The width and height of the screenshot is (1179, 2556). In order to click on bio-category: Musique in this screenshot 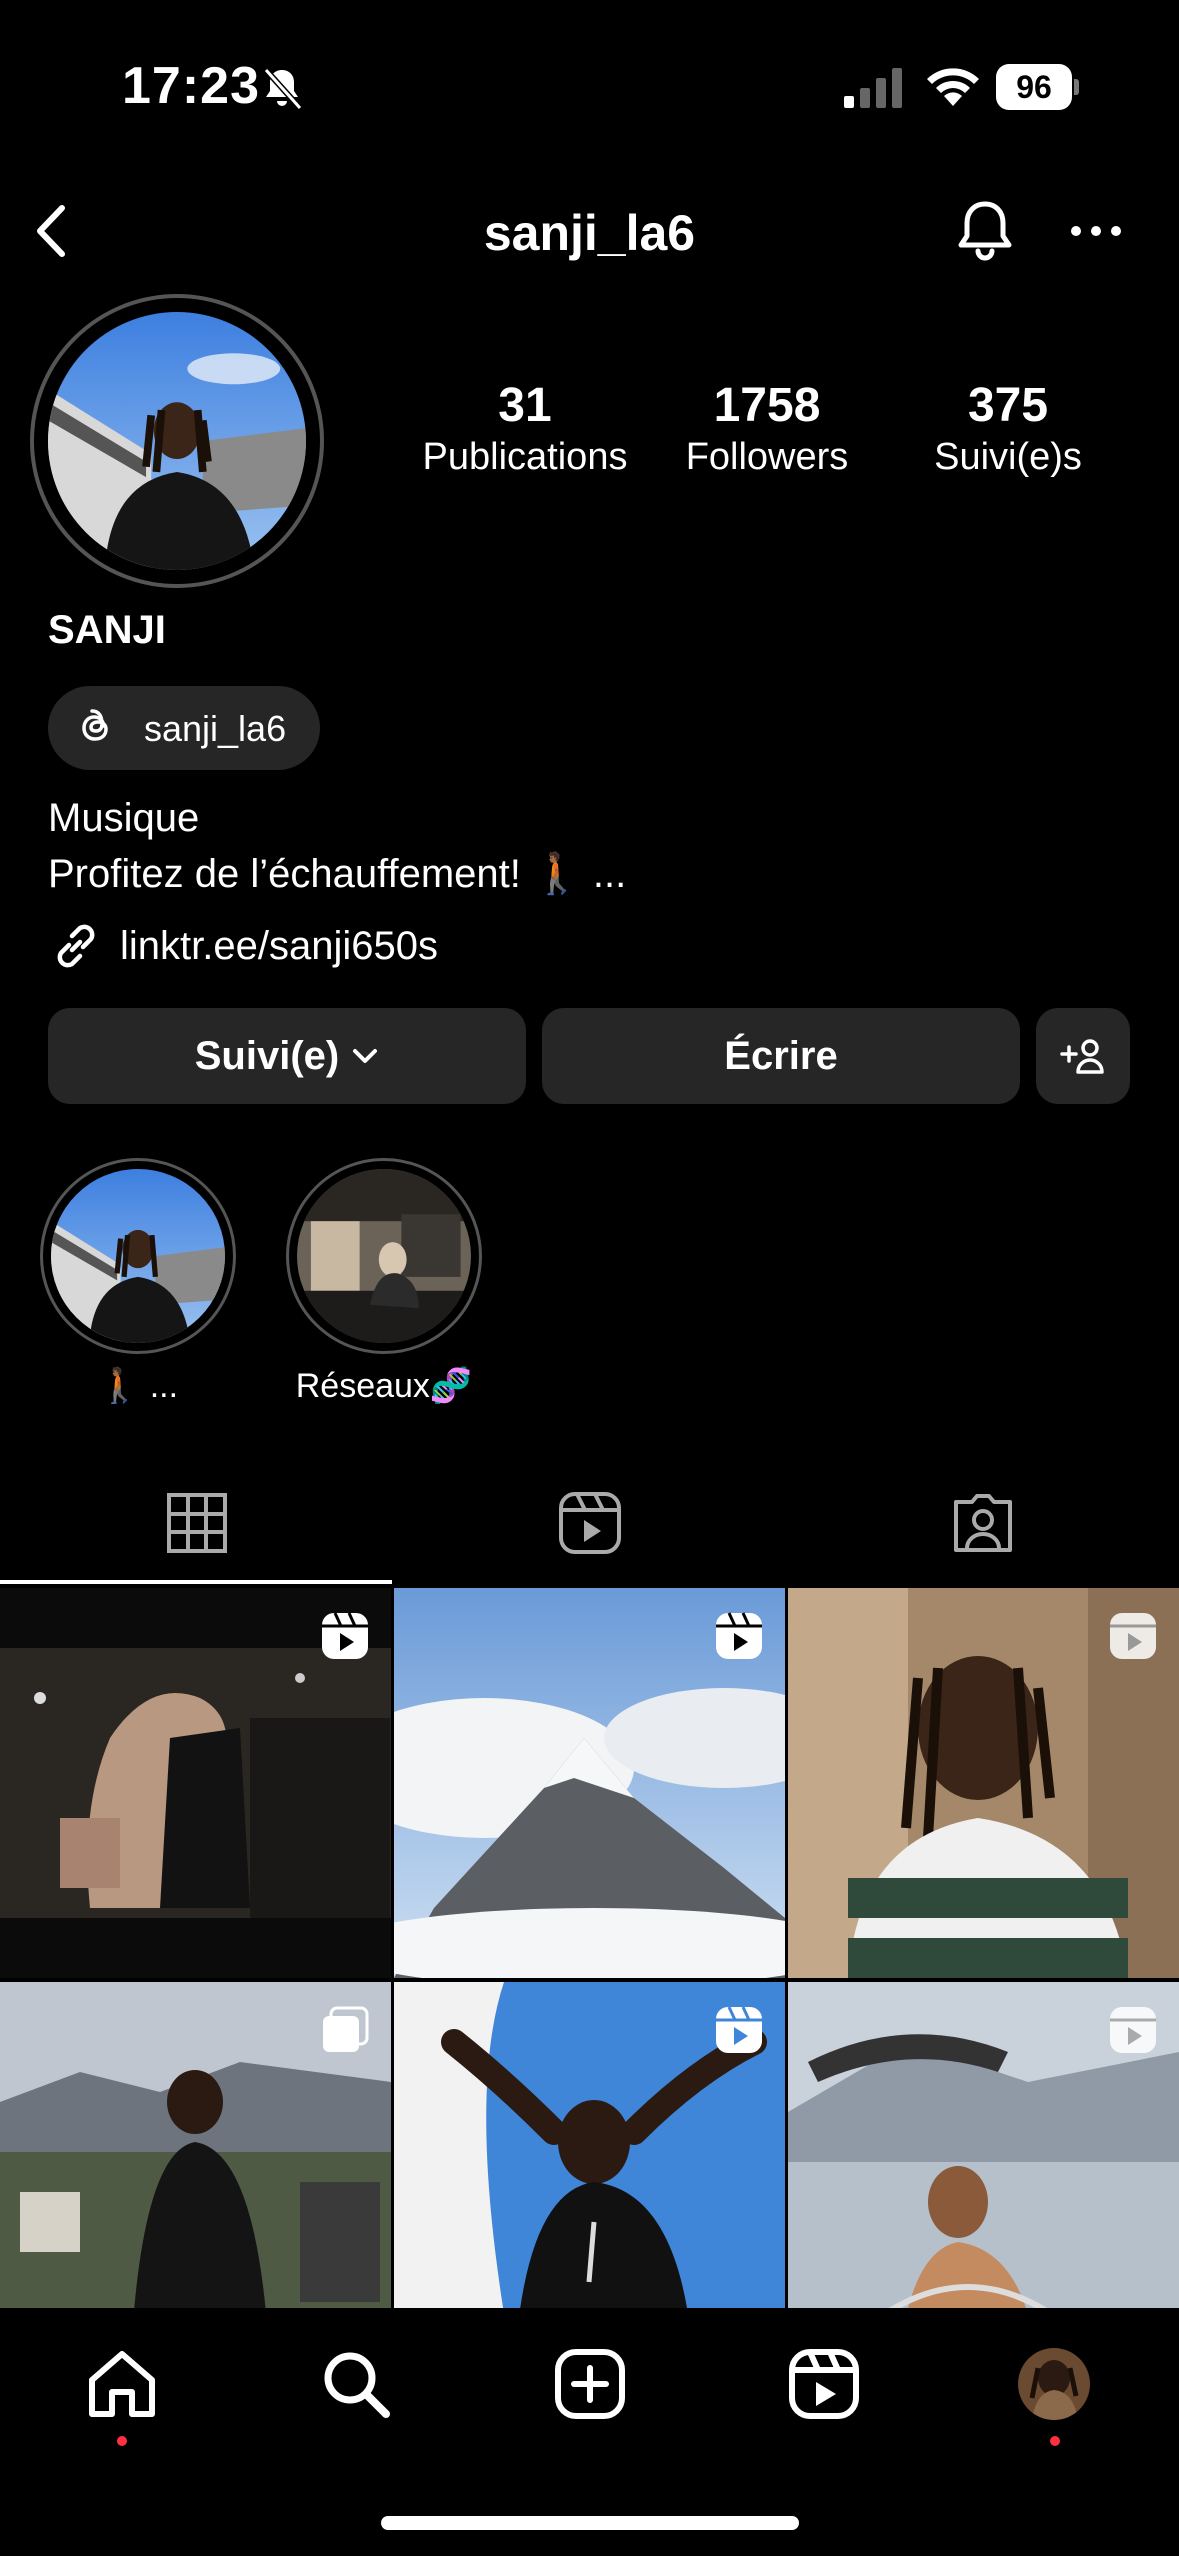, I will do `click(124, 818)`.